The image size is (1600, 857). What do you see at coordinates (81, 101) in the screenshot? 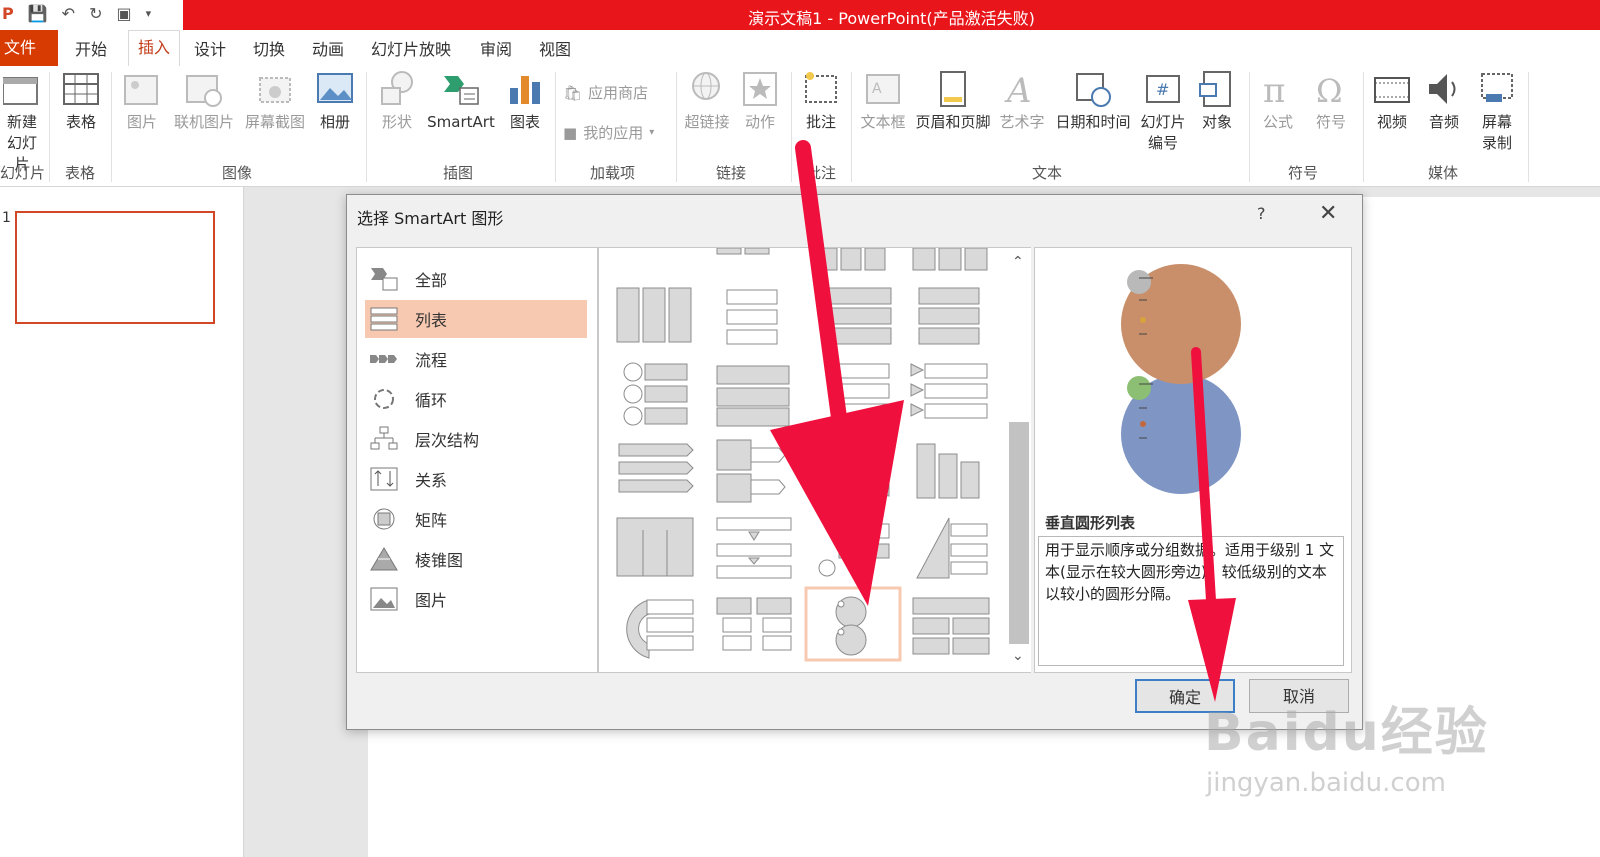
I see `table-button: 表格` at bounding box center [81, 101].